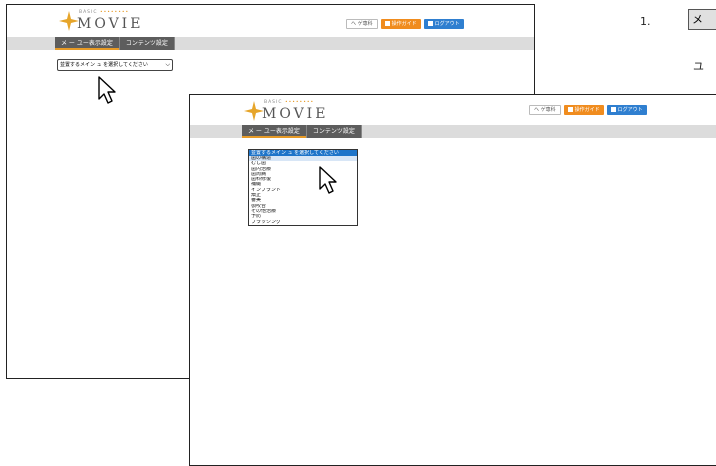  Describe the element at coordinates (698, 66) in the screenshot. I see `step-text: ユ` at that location.